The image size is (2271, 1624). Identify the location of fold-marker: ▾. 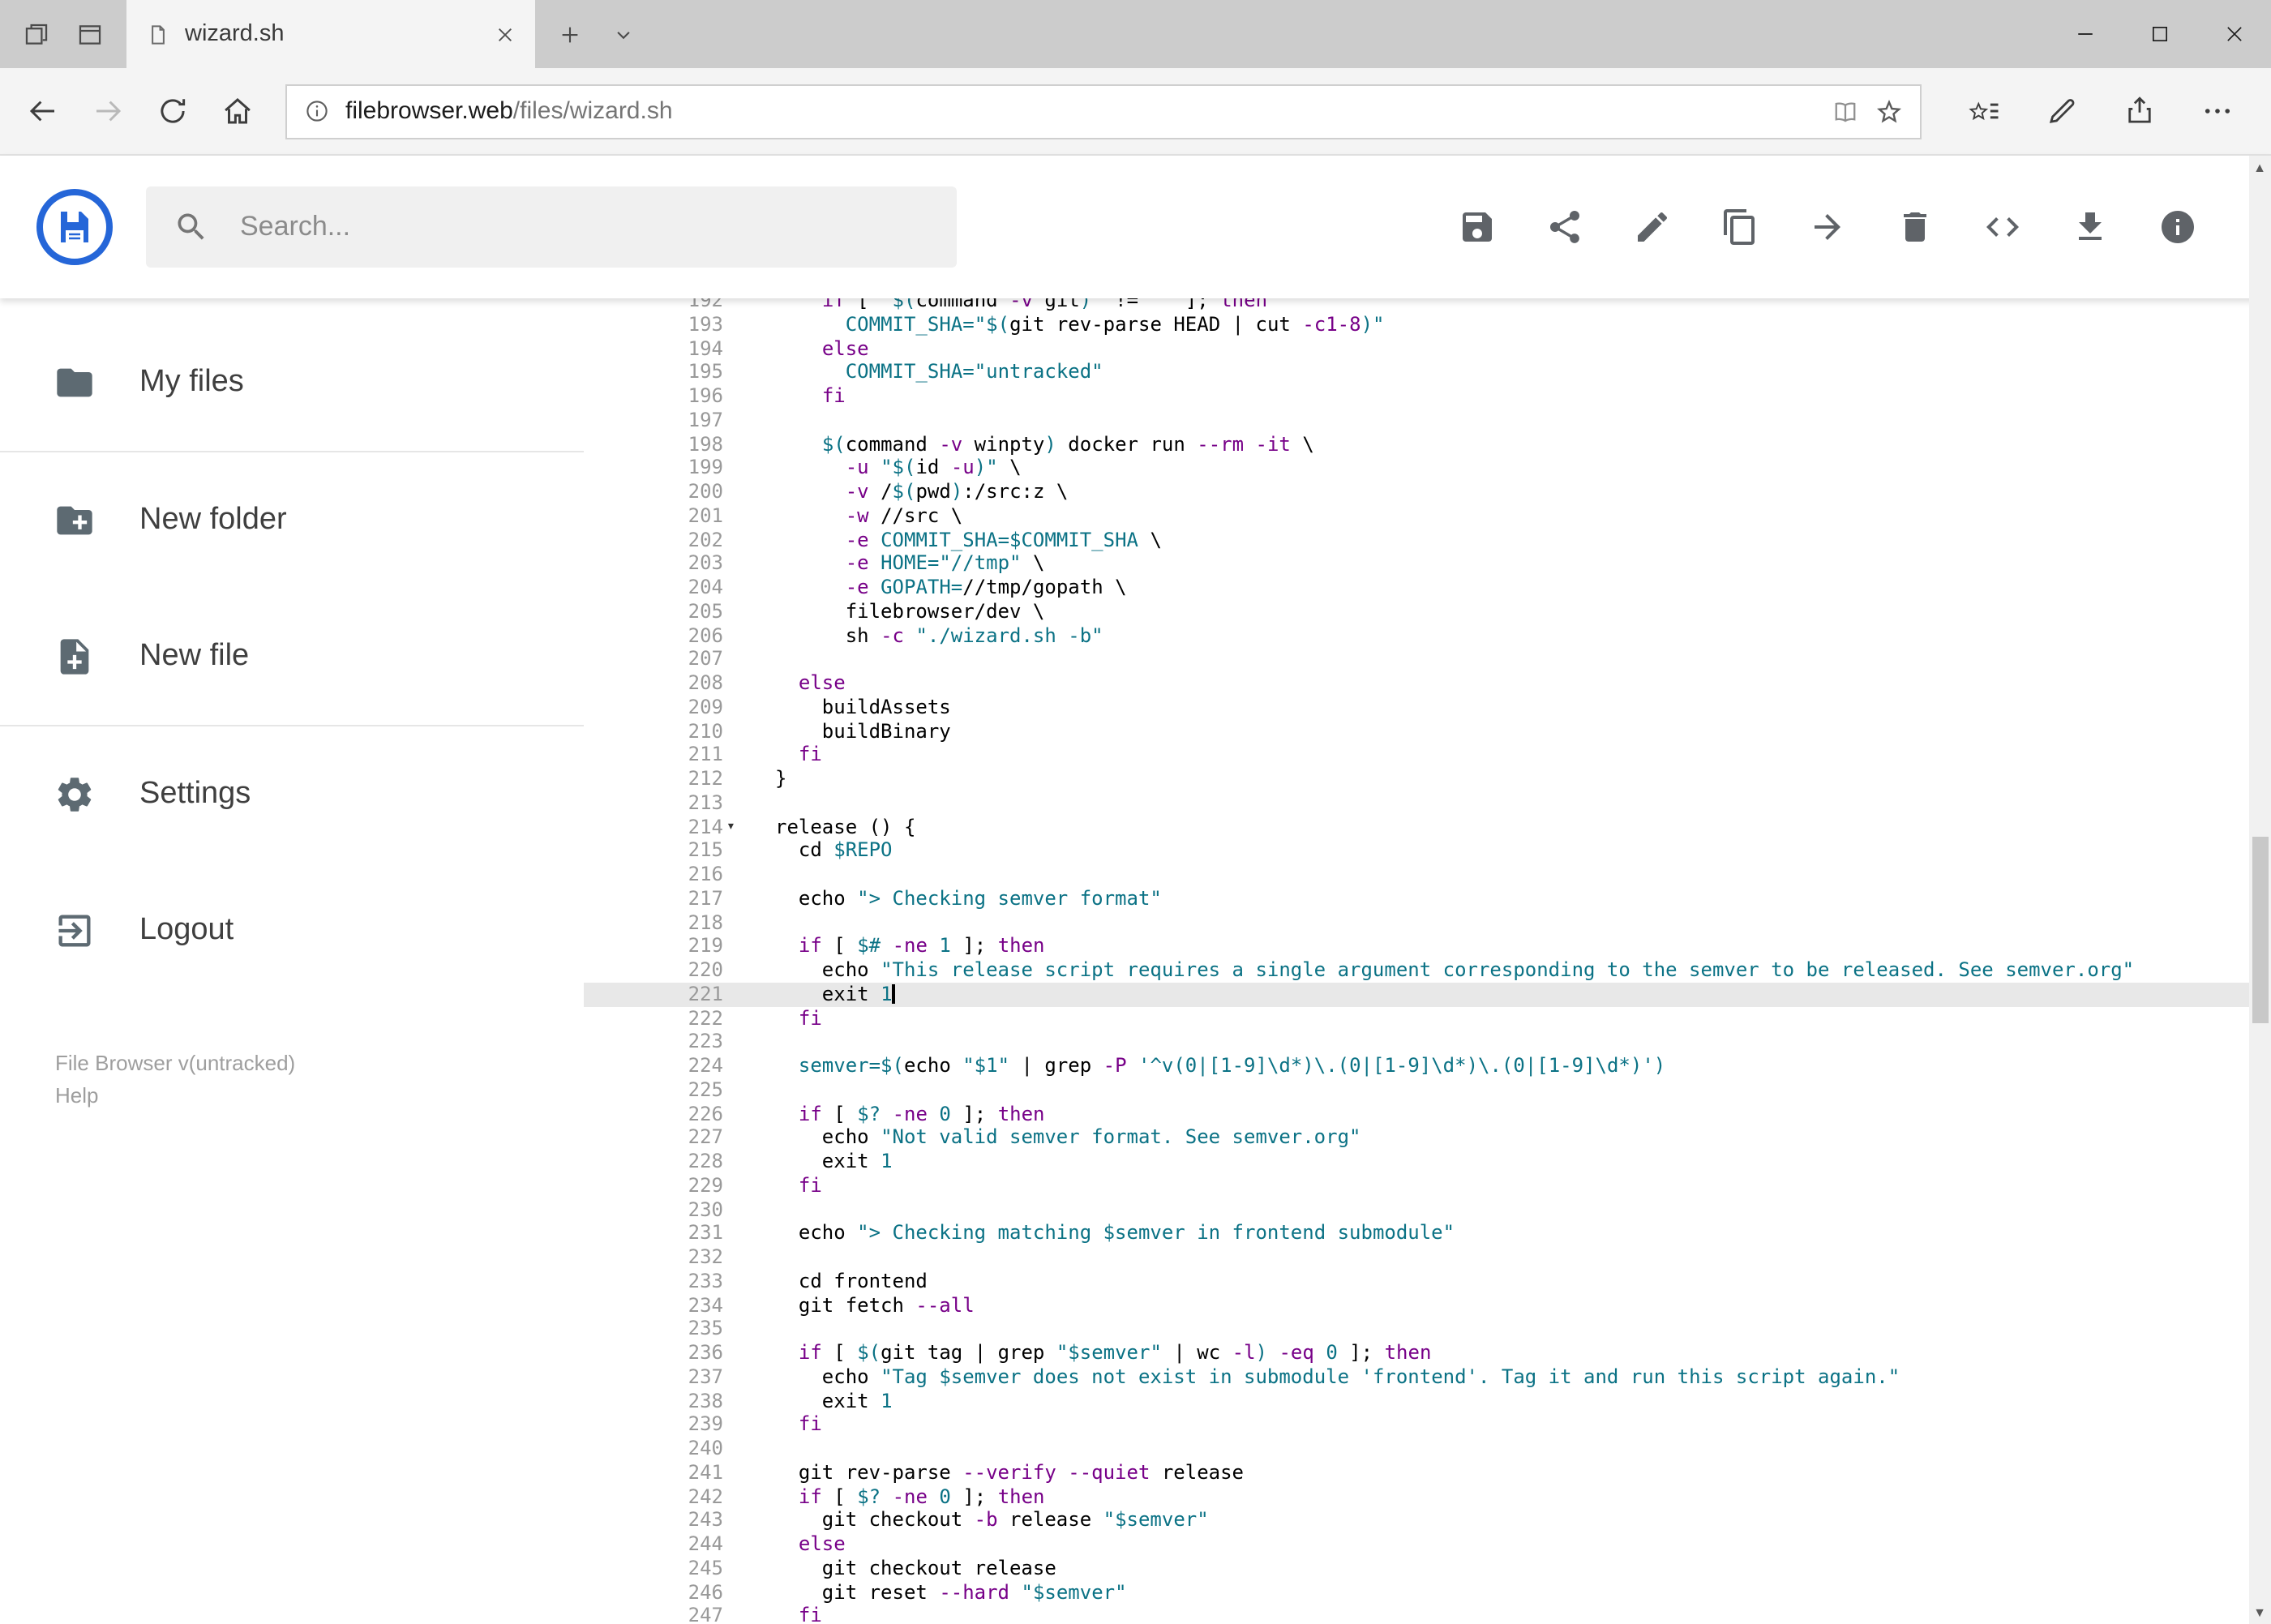
(734, 827).